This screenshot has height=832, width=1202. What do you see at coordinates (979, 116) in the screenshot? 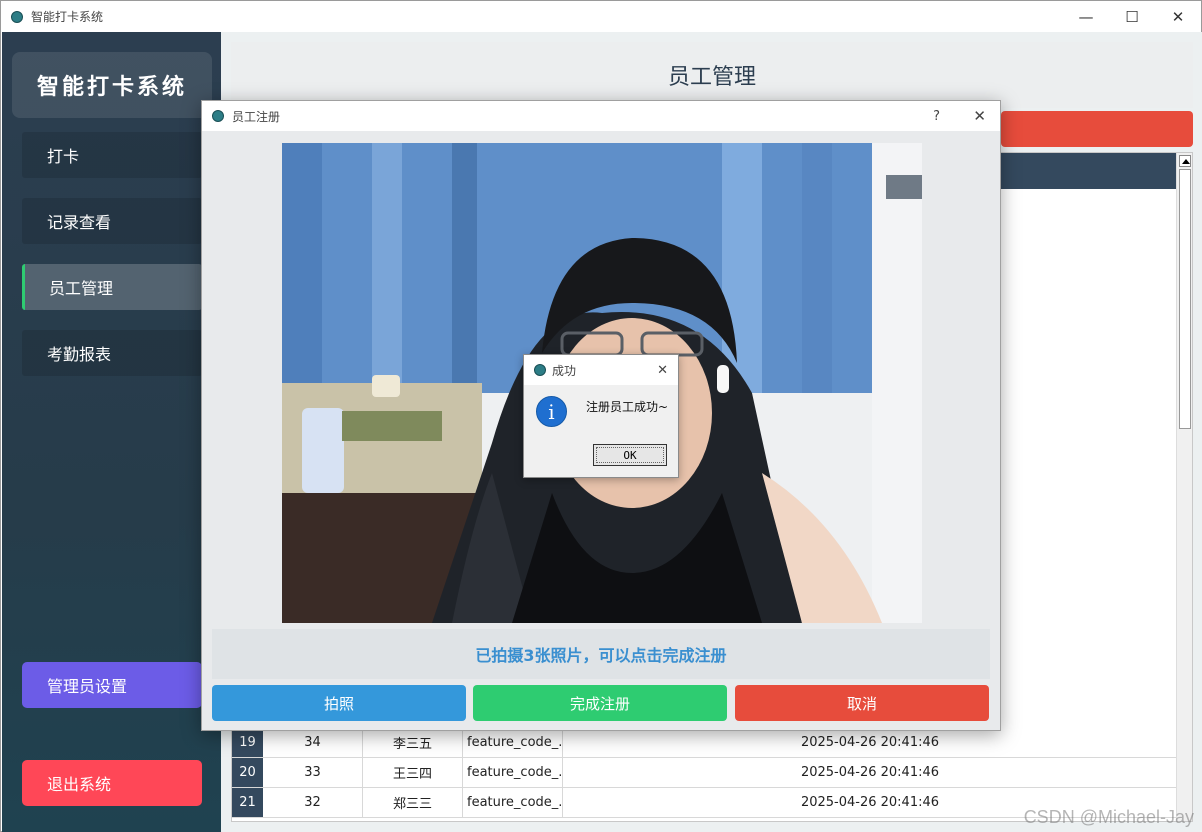
I see `dialog-close-button: ✕` at bounding box center [979, 116].